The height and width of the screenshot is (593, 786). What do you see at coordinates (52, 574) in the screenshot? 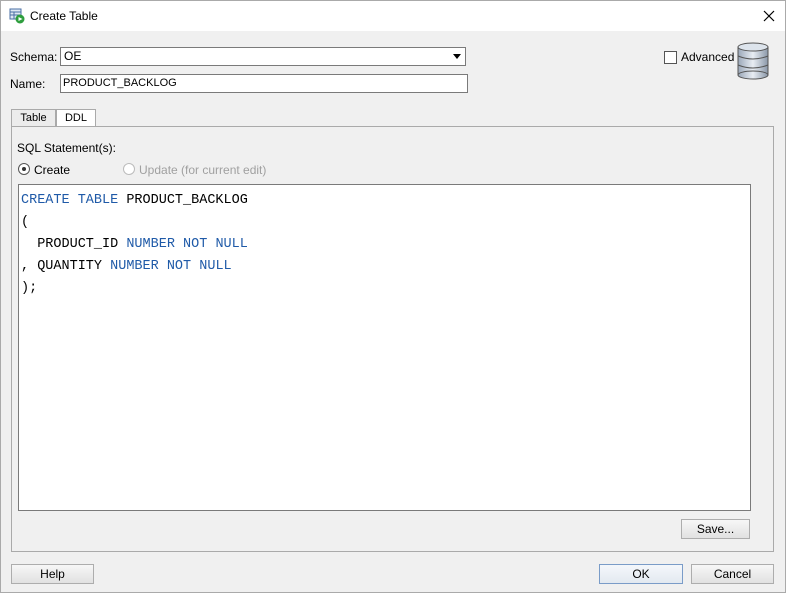
I see `help-button: Help` at bounding box center [52, 574].